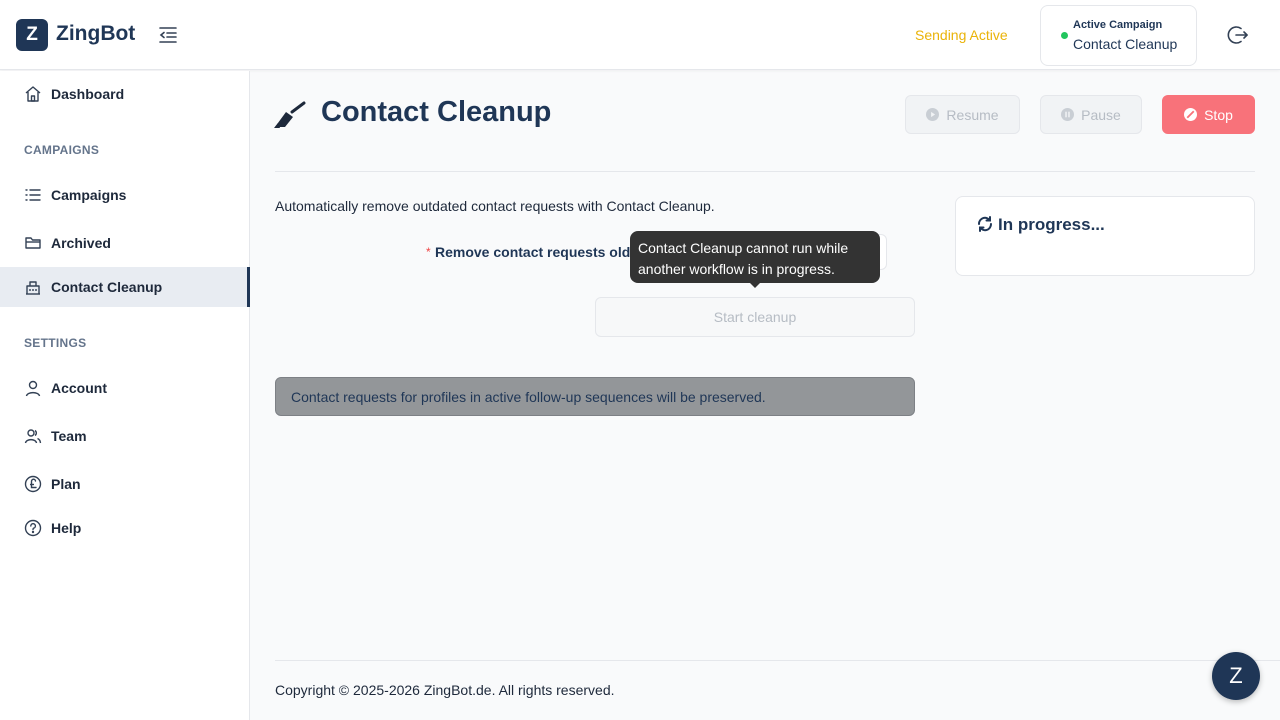 The image size is (1280, 720). What do you see at coordinates (1125, 44) in the screenshot?
I see `active-campaign-name: Contact Cleanup` at bounding box center [1125, 44].